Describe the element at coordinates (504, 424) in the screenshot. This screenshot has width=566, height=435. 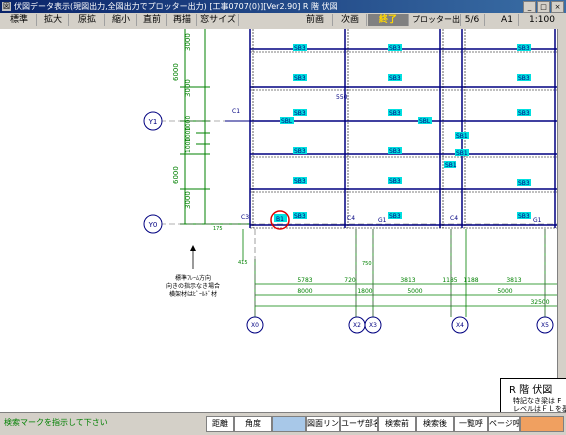
I see `page-call-button: ページ呼` at that location.